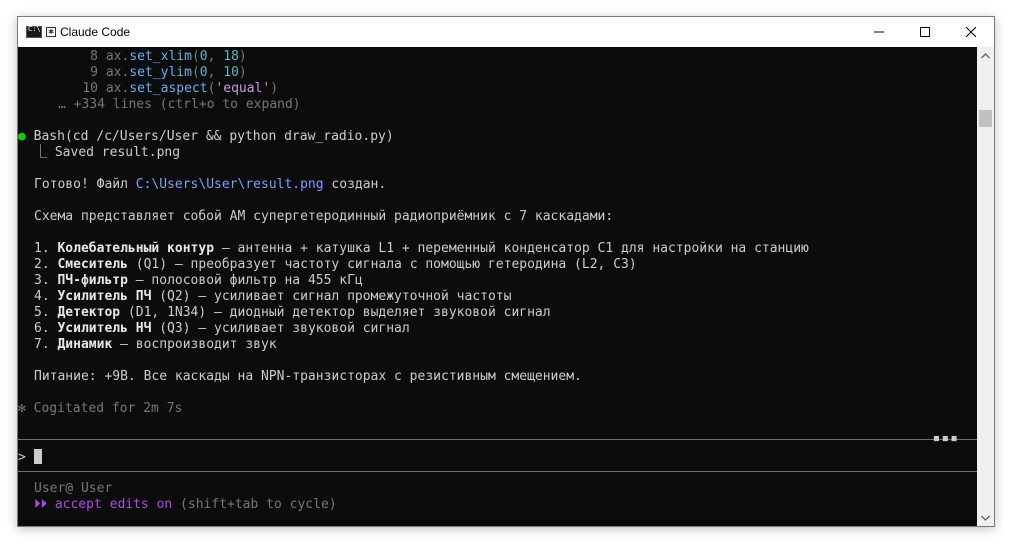 The width and height of the screenshot is (1017, 550). I want to click on prompt-top-separator, so click(497, 439).